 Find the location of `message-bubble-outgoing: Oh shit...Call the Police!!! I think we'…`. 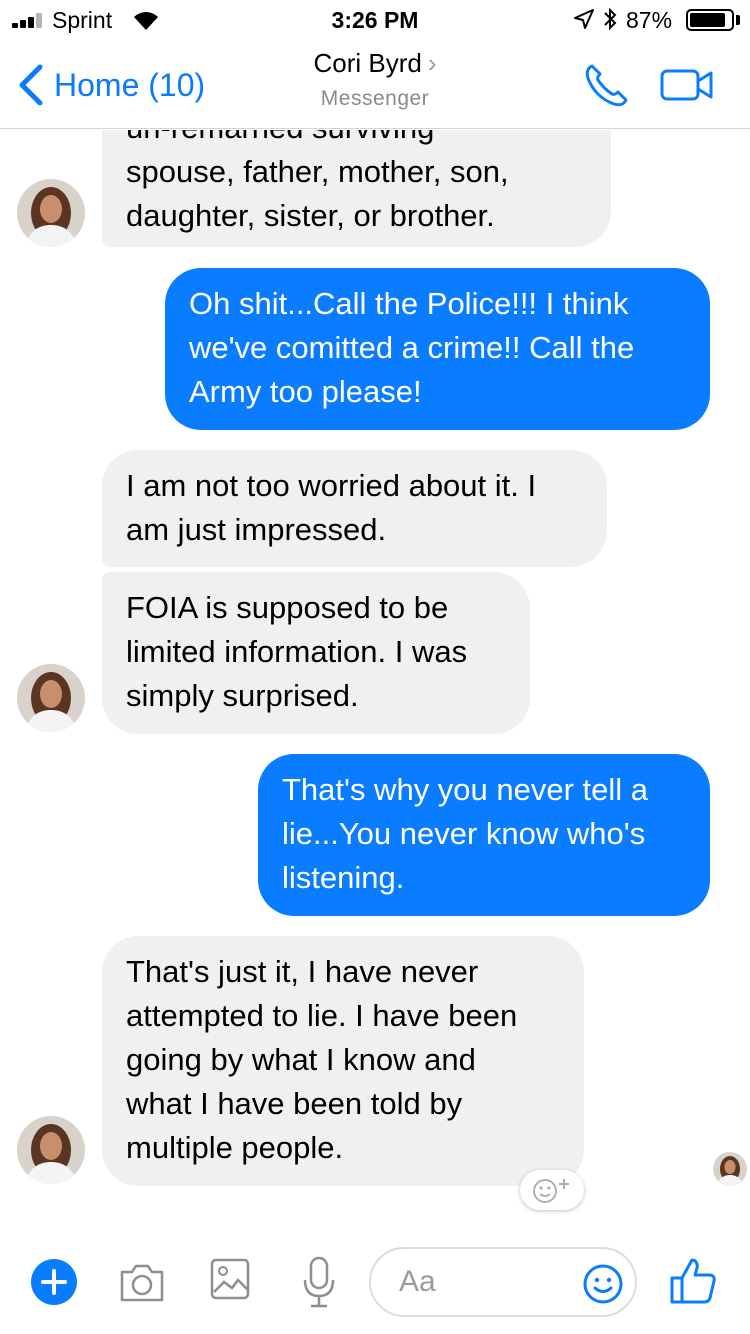

message-bubble-outgoing: Oh shit...Call the Police!!! I think we'… is located at coordinates (437, 349).